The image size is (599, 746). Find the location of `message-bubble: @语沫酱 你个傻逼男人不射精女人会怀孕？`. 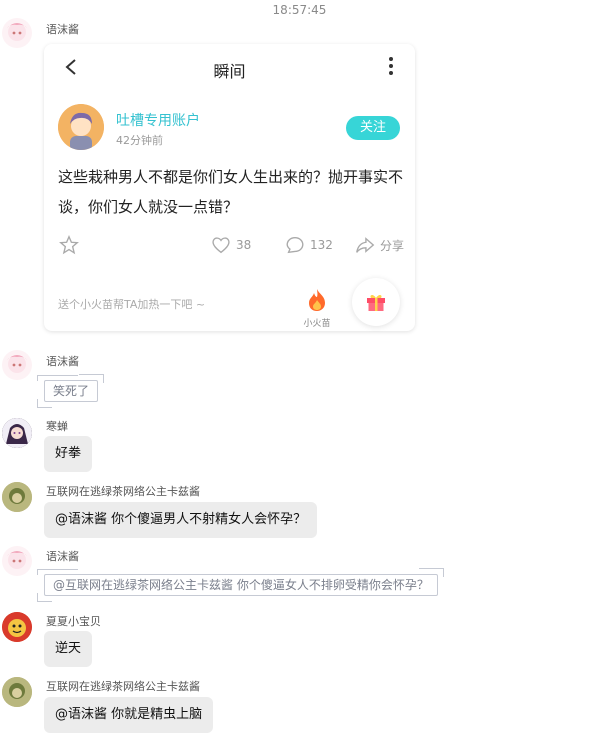

message-bubble: @语沫酱 你个傻逼男人不射精女人会怀孕？ is located at coordinates (181, 520).